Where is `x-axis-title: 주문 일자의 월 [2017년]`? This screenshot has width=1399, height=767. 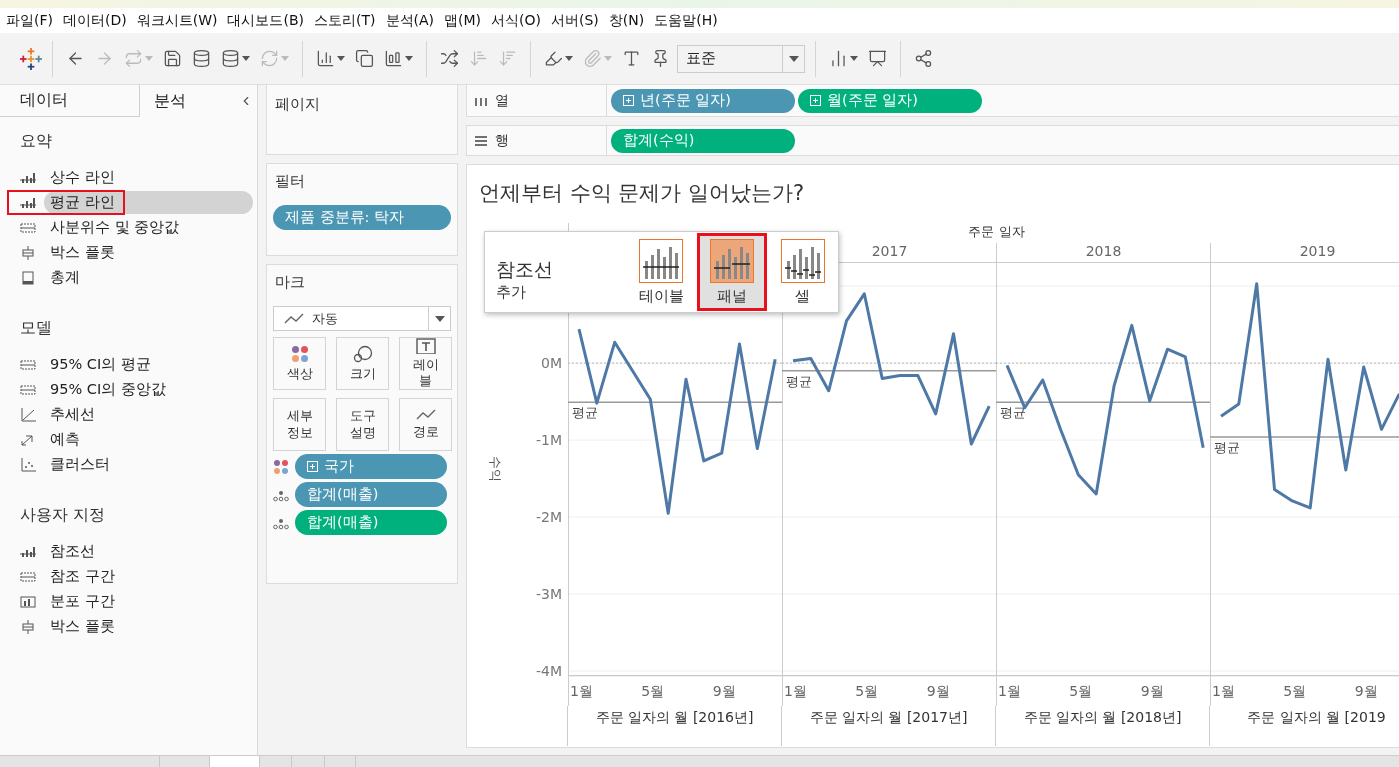 x-axis-title: 주문 일자의 월 [2017년] is located at coordinates (889, 725).